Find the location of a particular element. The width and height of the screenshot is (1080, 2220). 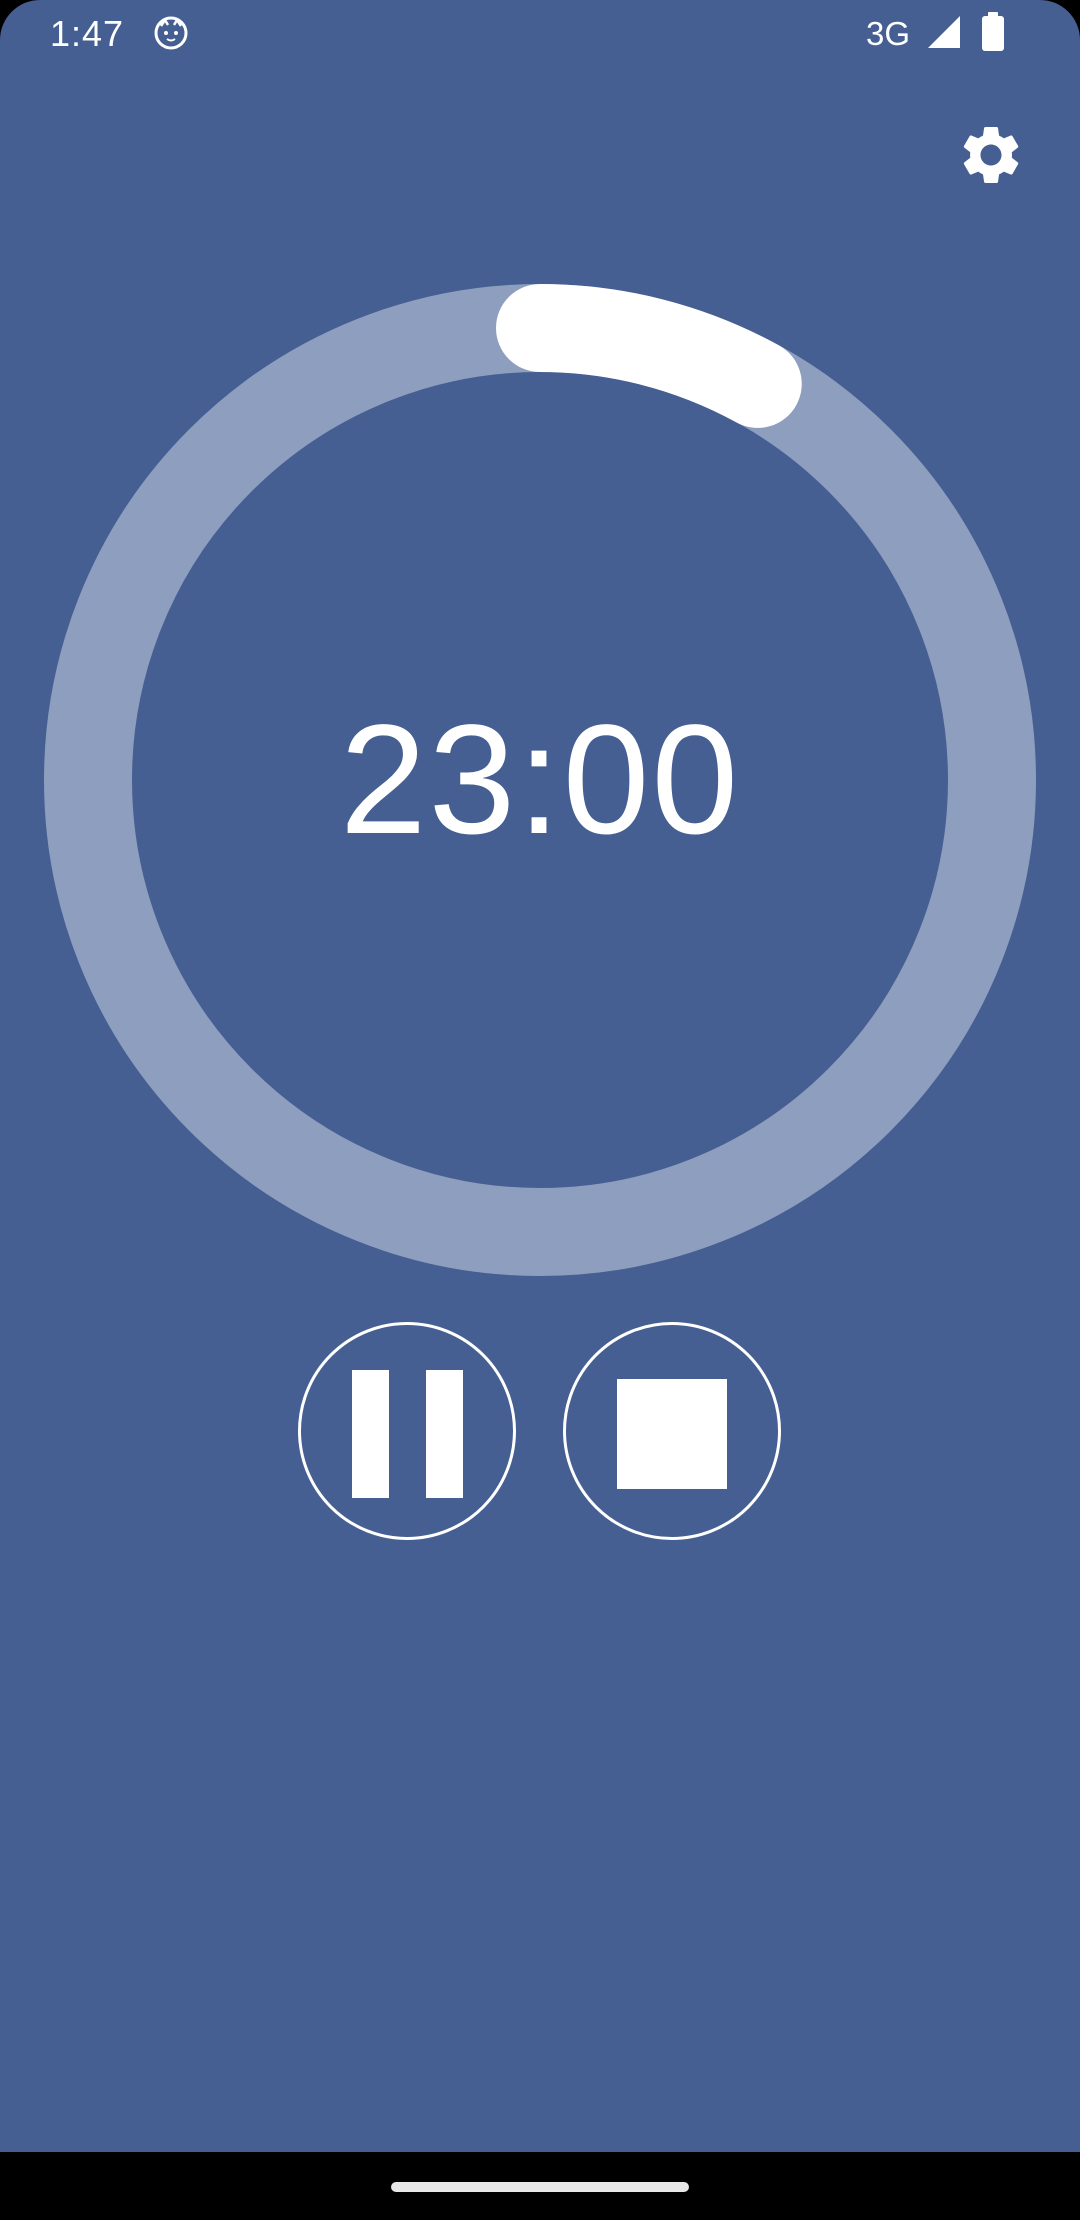

cell-signal-icon is located at coordinates (944, 32).